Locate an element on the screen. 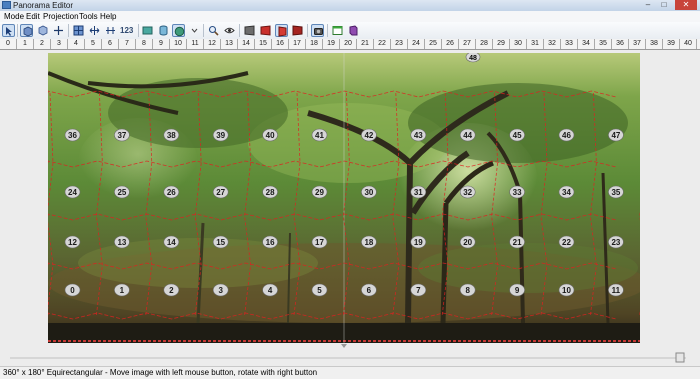 This screenshot has width=700, height=379. image-label: 17 is located at coordinates (319, 242).